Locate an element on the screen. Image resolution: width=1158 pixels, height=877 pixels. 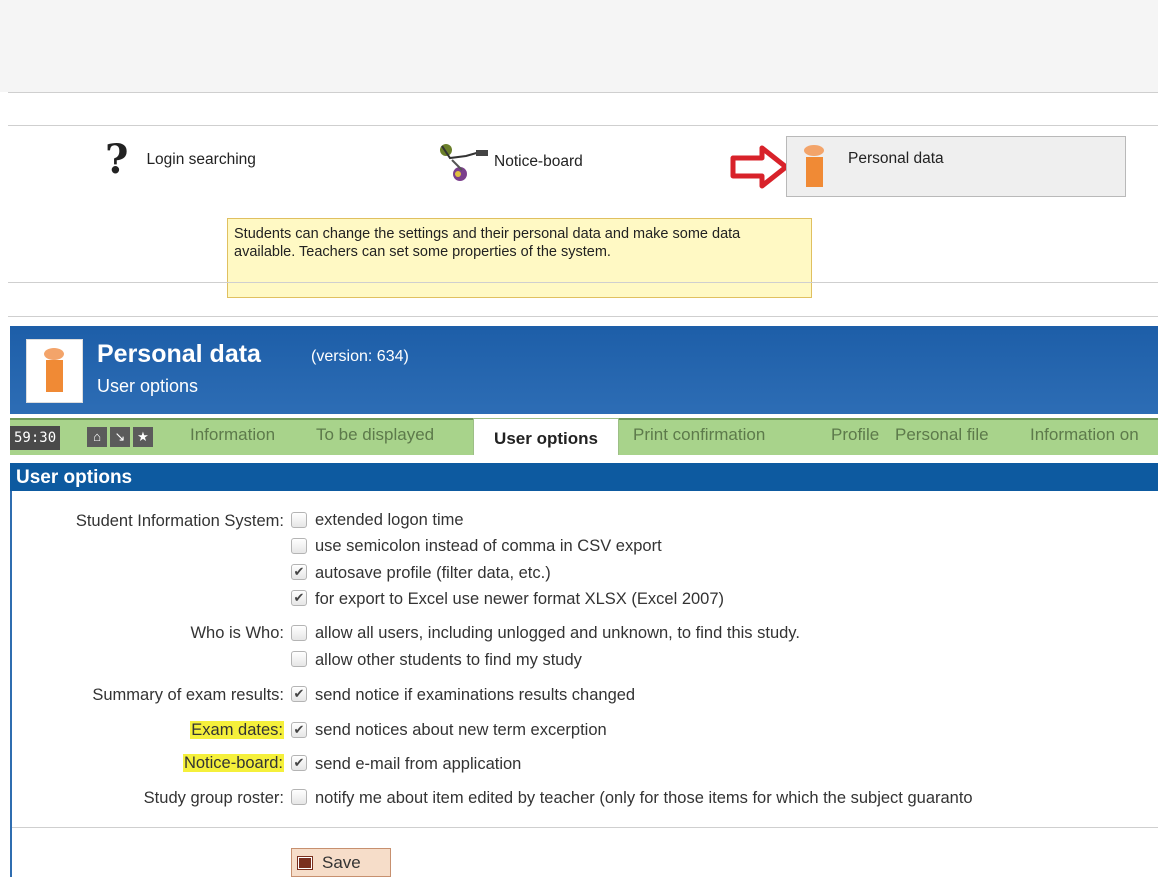
star-icon: ★ is located at coordinates (143, 437).